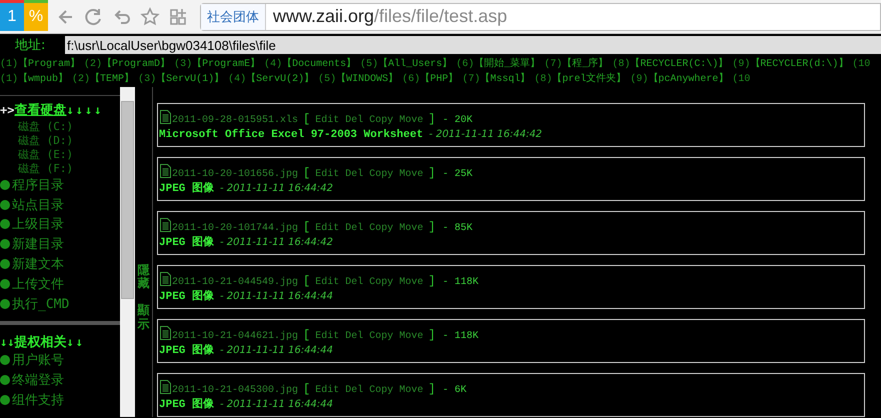 The width and height of the screenshot is (881, 418). What do you see at coordinates (46, 154) in the screenshot?
I see `drive-link: 磁盘 (E:)` at bounding box center [46, 154].